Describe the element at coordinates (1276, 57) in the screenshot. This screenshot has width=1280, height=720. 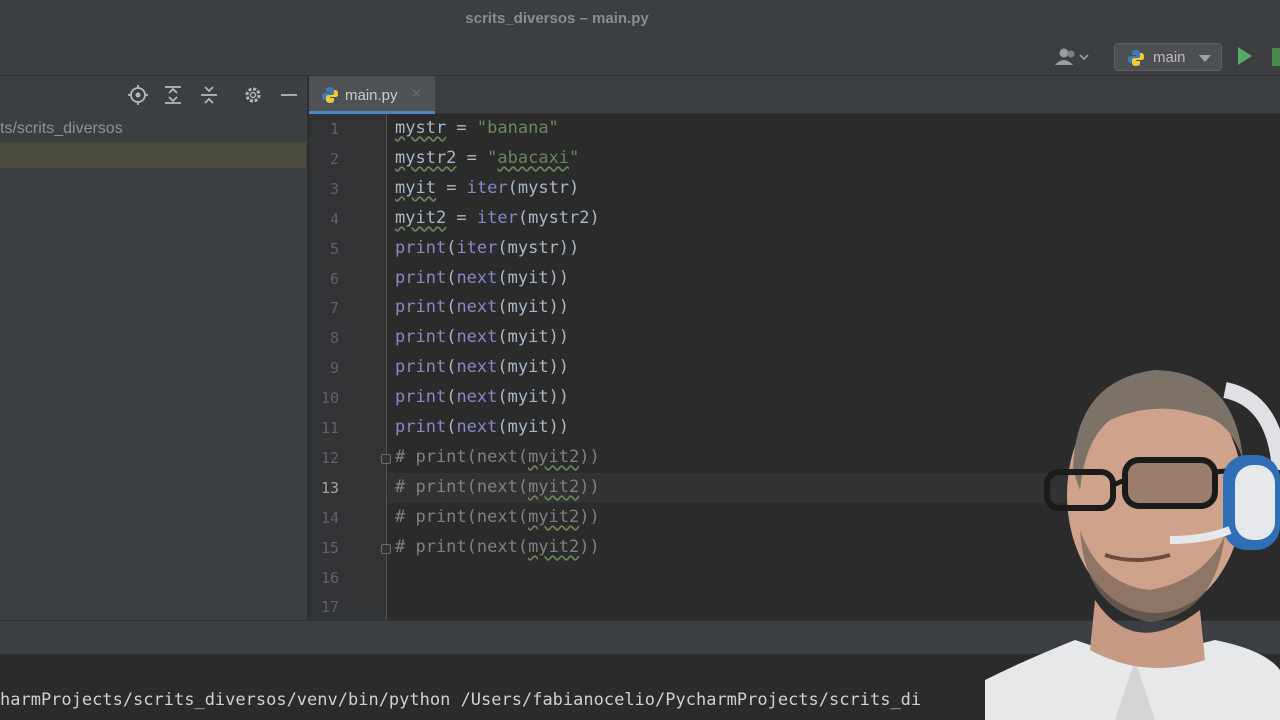
I see `debug-button` at that location.